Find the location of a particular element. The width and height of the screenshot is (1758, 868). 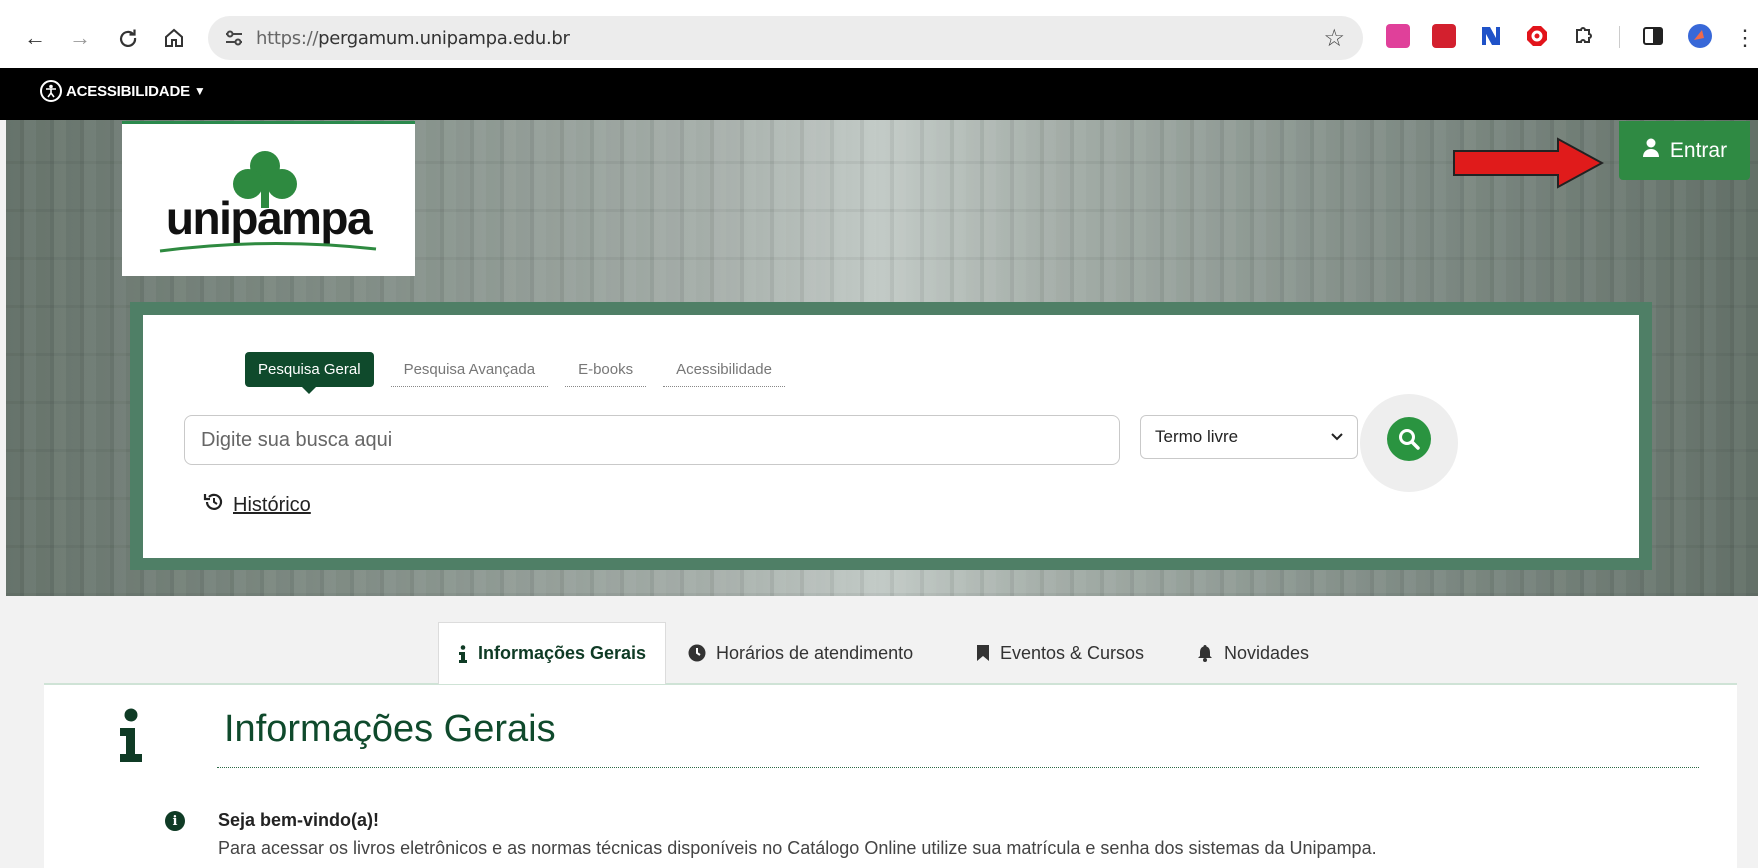

user-icon is located at coordinates (1651, 151).